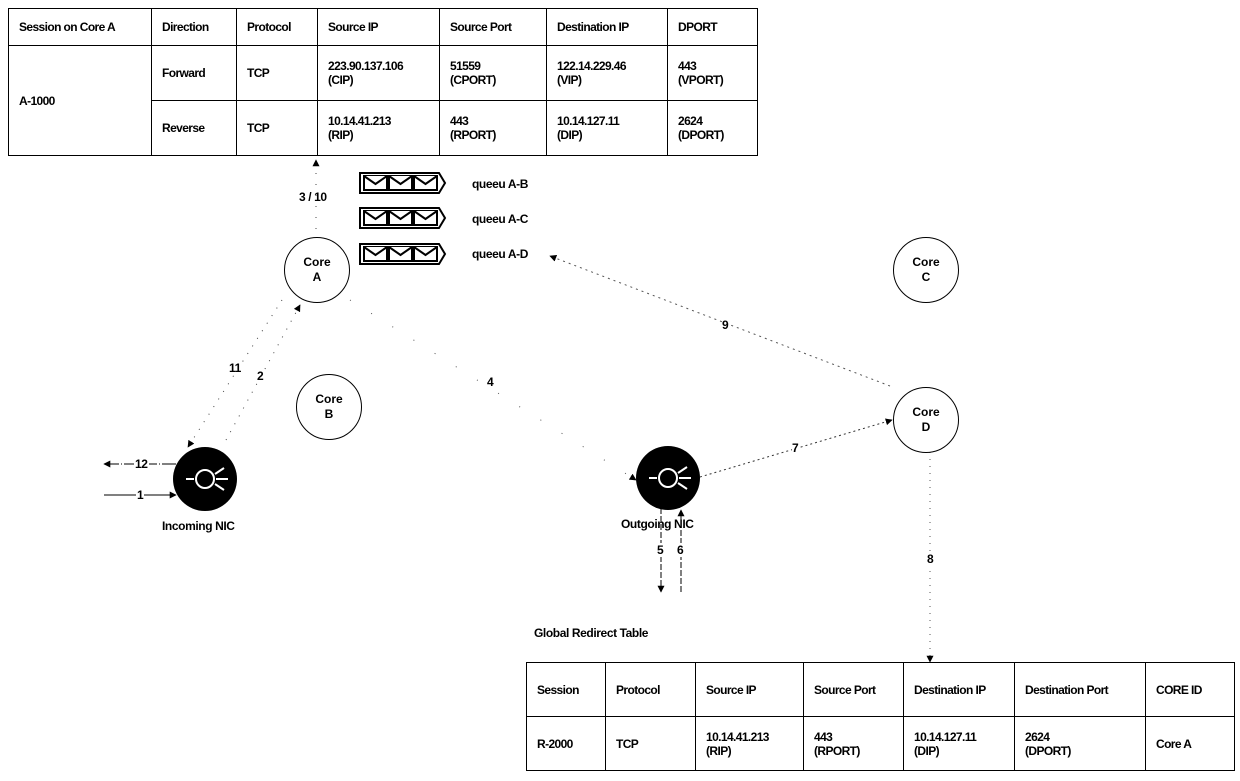 This screenshot has width=1240, height=781. What do you see at coordinates (198, 526) in the screenshot?
I see `incoming-nic-label: Incoming NIC` at bounding box center [198, 526].